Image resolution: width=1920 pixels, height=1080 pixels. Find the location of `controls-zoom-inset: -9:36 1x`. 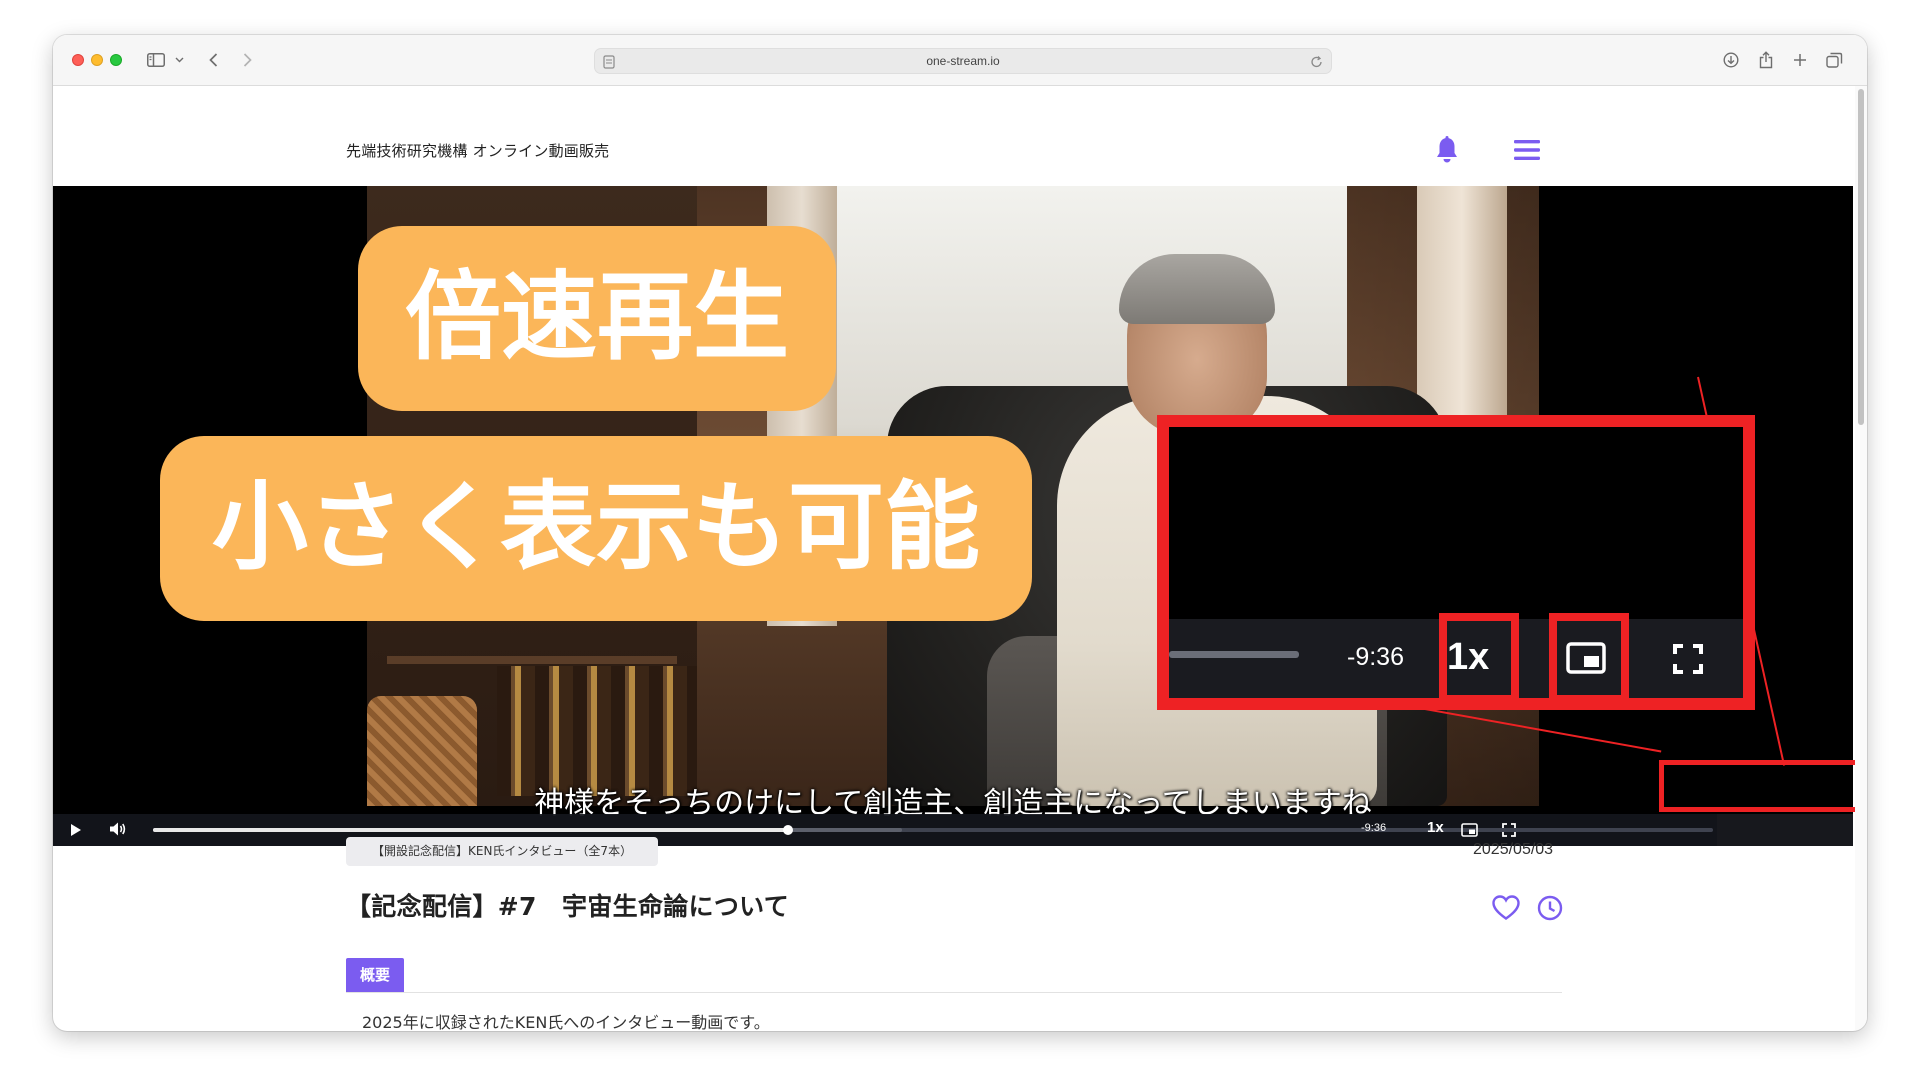

controls-zoom-inset: -9:36 1x is located at coordinates (1456, 562).